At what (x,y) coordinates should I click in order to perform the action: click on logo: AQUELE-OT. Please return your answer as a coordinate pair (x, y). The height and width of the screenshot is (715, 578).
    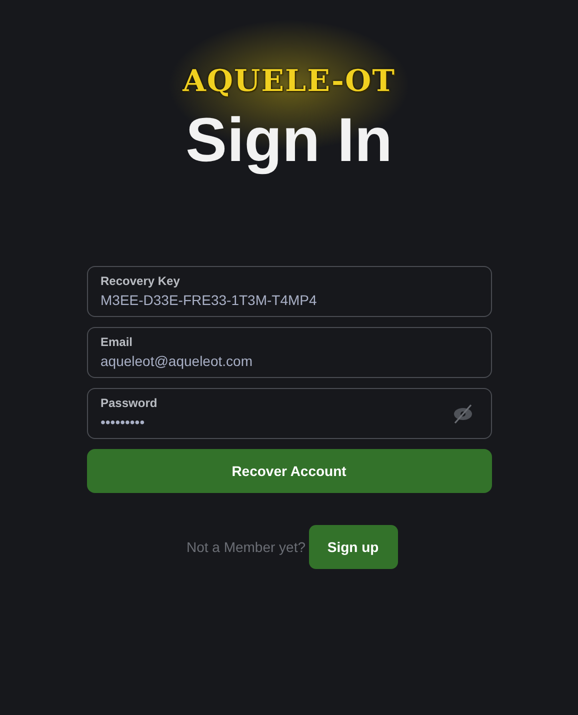
    Looking at the image, I should click on (289, 82).